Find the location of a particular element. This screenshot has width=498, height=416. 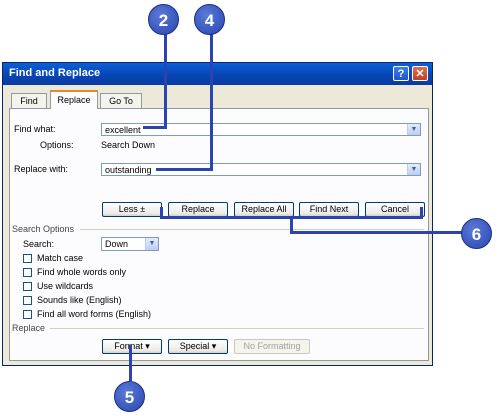

tab-find: Find is located at coordinates (29, 100).